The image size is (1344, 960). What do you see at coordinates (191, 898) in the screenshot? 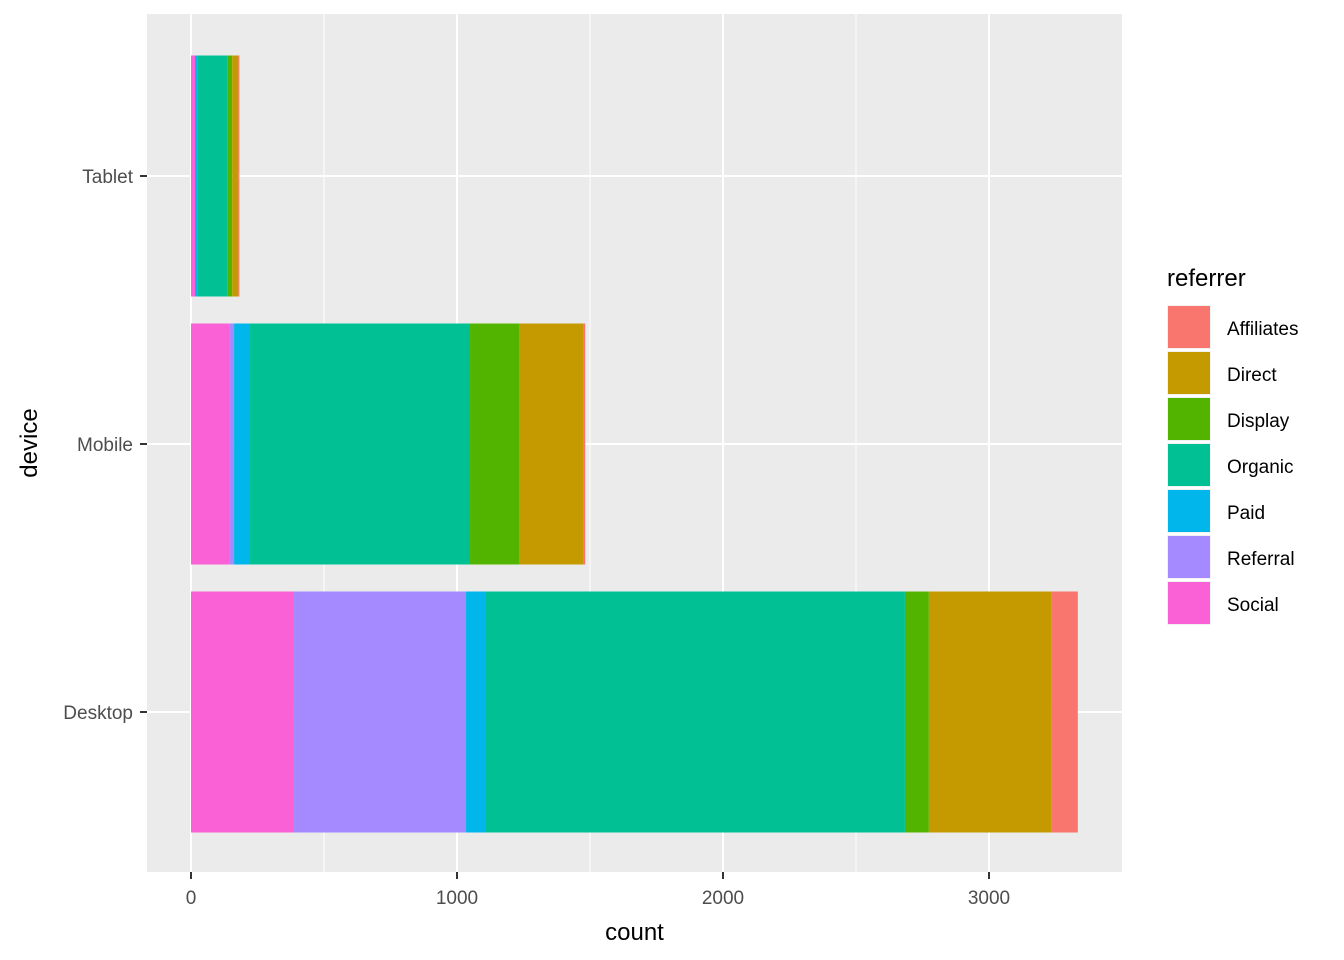
I see `x-tick-label: 0` at bounding box center [191, 898].